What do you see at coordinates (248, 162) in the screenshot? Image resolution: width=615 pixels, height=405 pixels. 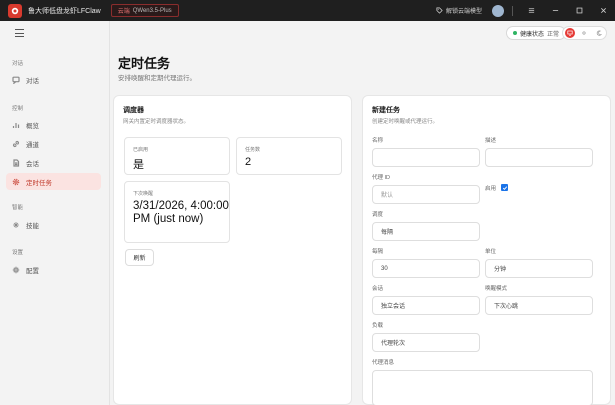 I see `task-count-stat-value: 2` at bounding box center [248, 162].